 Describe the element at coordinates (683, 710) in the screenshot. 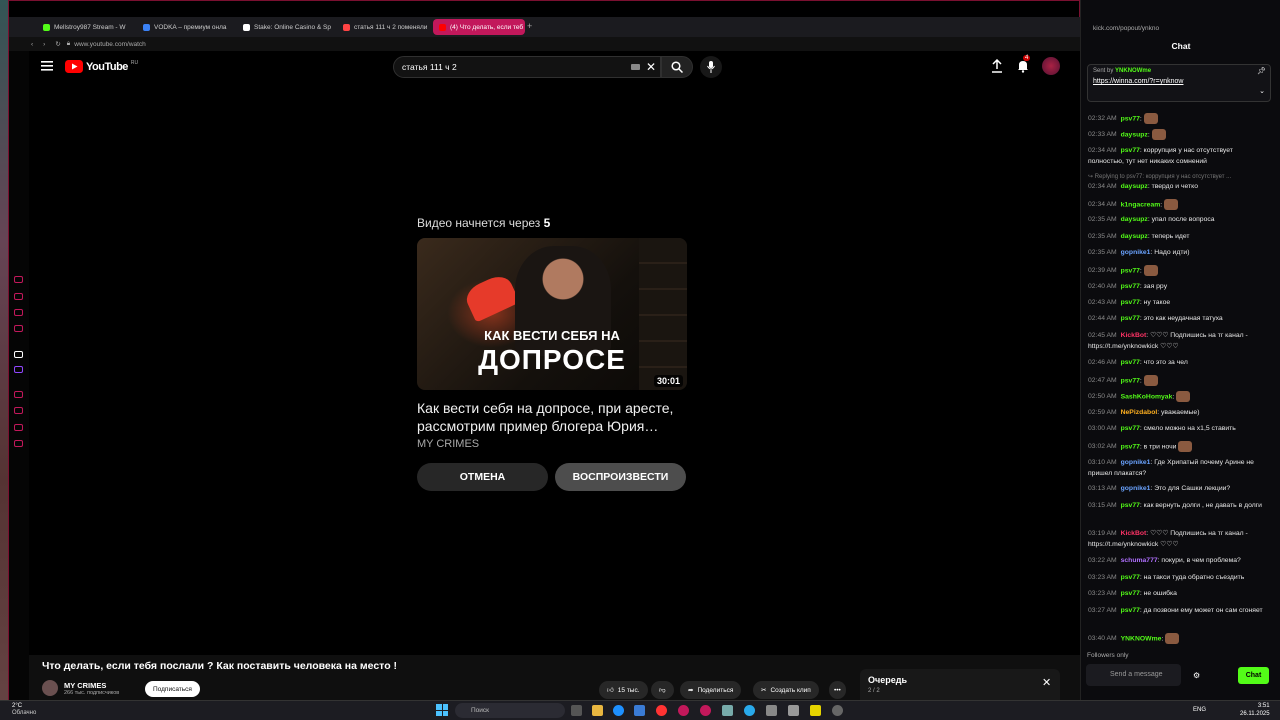

I see `opera-icon` at that location.